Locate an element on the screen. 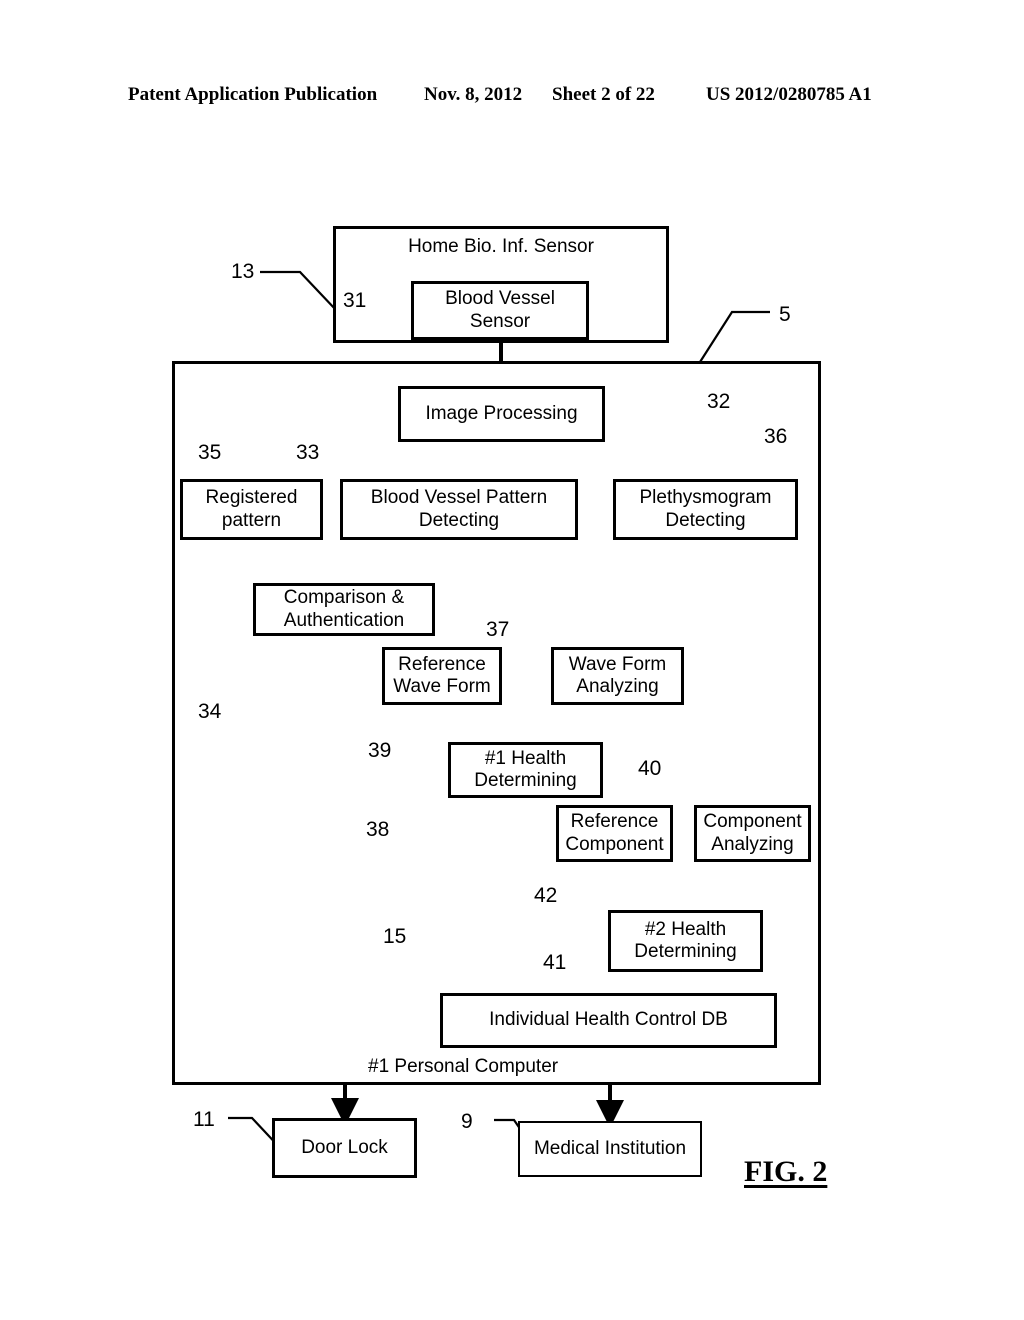  ref-numeral-9: 9 is located at coordinates (467, 1121).